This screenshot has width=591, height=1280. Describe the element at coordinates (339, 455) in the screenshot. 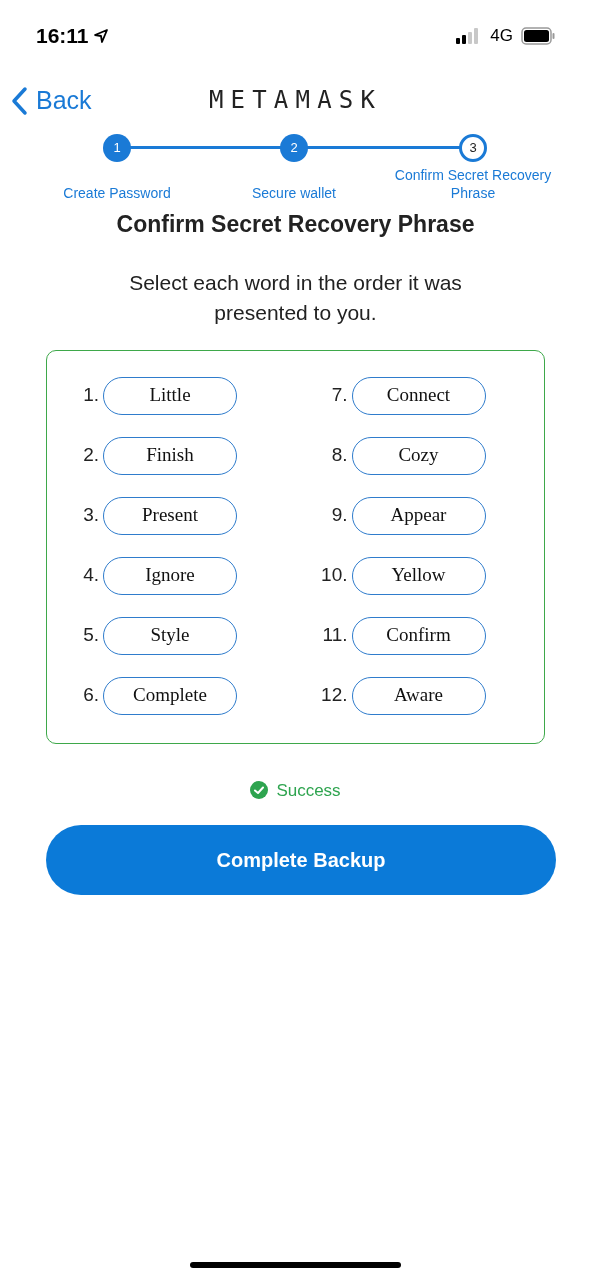

I see `word-number: 8.` at that location.